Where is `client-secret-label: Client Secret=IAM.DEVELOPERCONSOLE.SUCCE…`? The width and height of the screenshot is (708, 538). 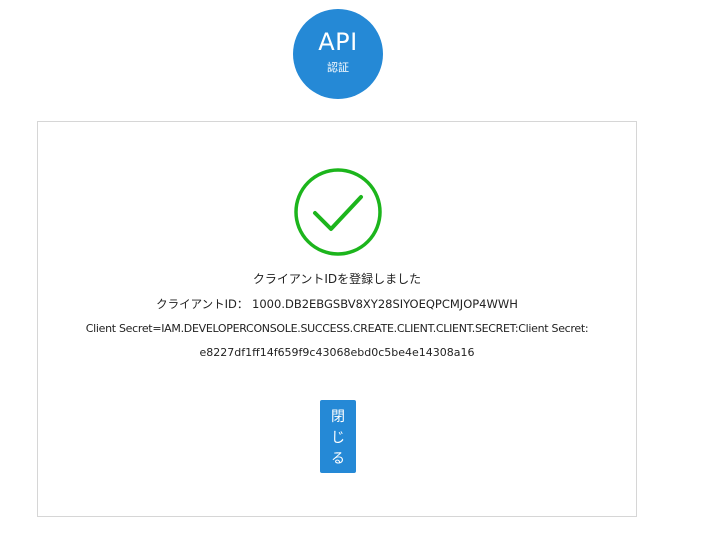 client-secret-label: Client Secret=IAM.DEVELOPERCONSOLE.SUCCE… is located at coordinates (337, 328).